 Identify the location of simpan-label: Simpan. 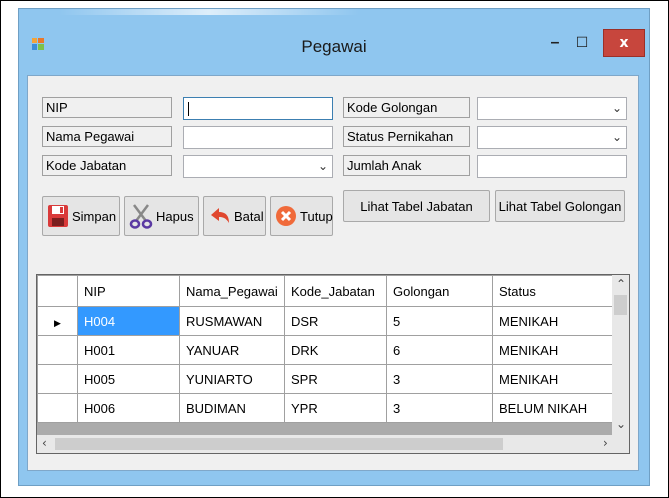
(94, 216).